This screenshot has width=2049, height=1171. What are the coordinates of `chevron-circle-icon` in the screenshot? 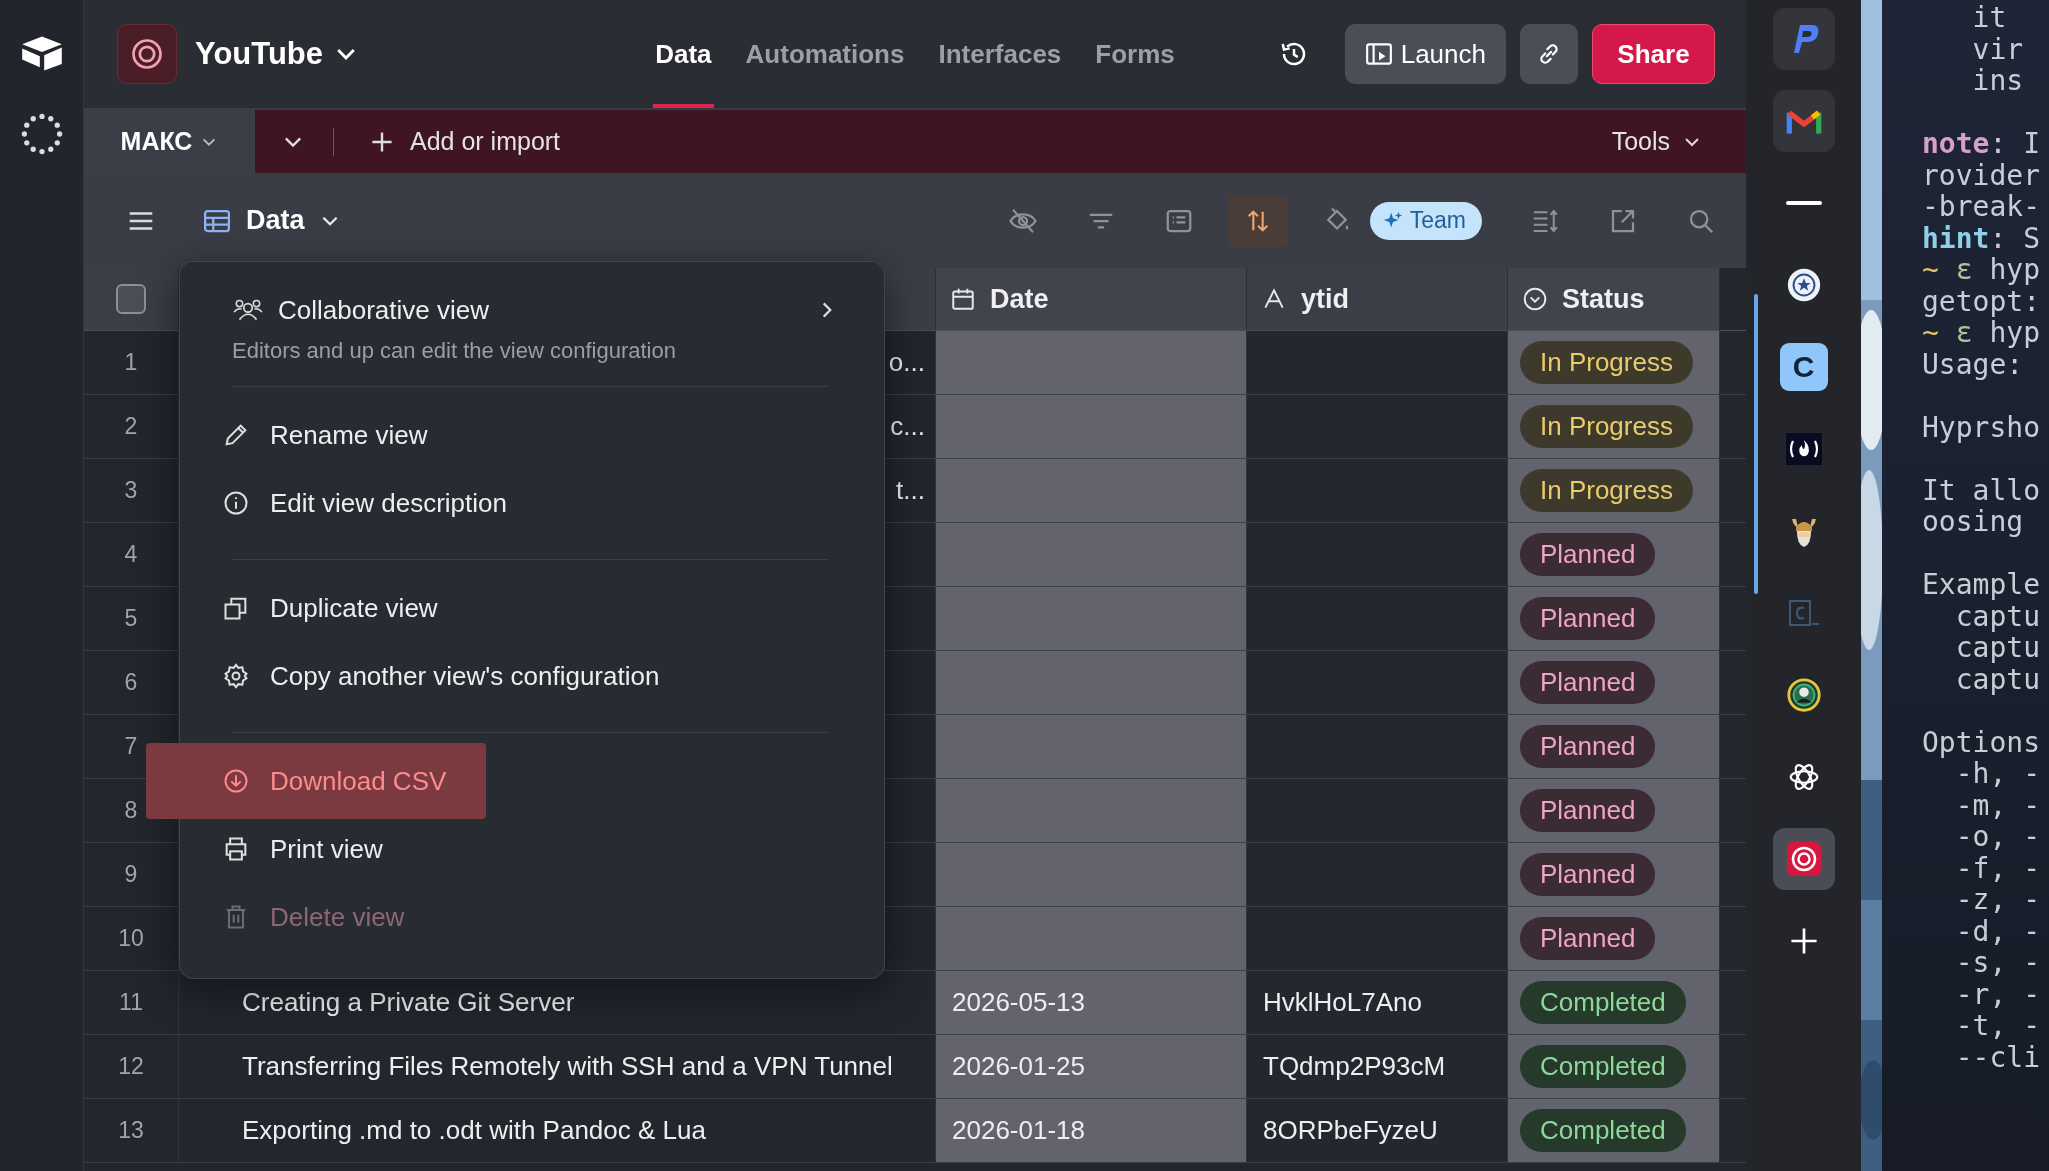 It's located at (1535, 299).